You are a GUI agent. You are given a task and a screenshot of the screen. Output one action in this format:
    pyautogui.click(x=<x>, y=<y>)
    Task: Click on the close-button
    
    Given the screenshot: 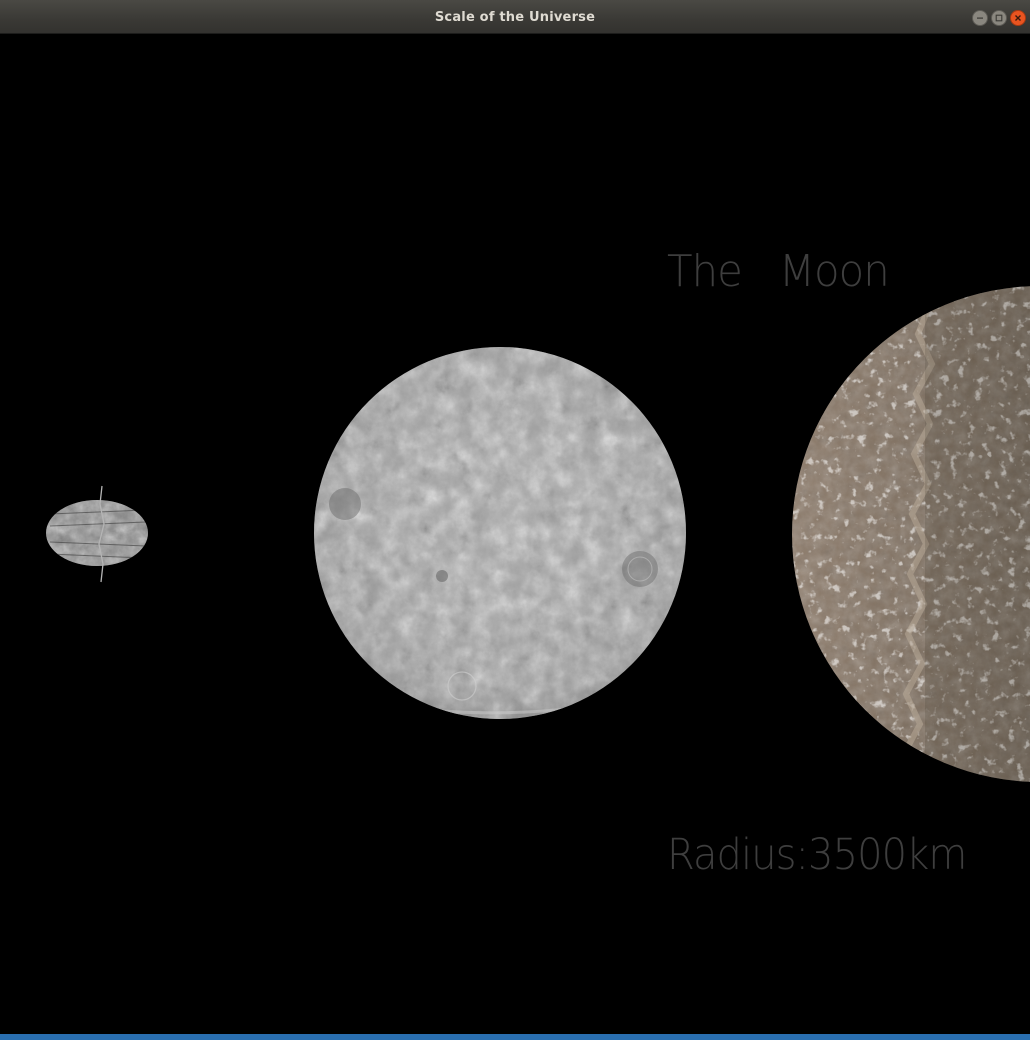 What is the action you would take?
    pyautogui.click(x=1018, y=18)
    